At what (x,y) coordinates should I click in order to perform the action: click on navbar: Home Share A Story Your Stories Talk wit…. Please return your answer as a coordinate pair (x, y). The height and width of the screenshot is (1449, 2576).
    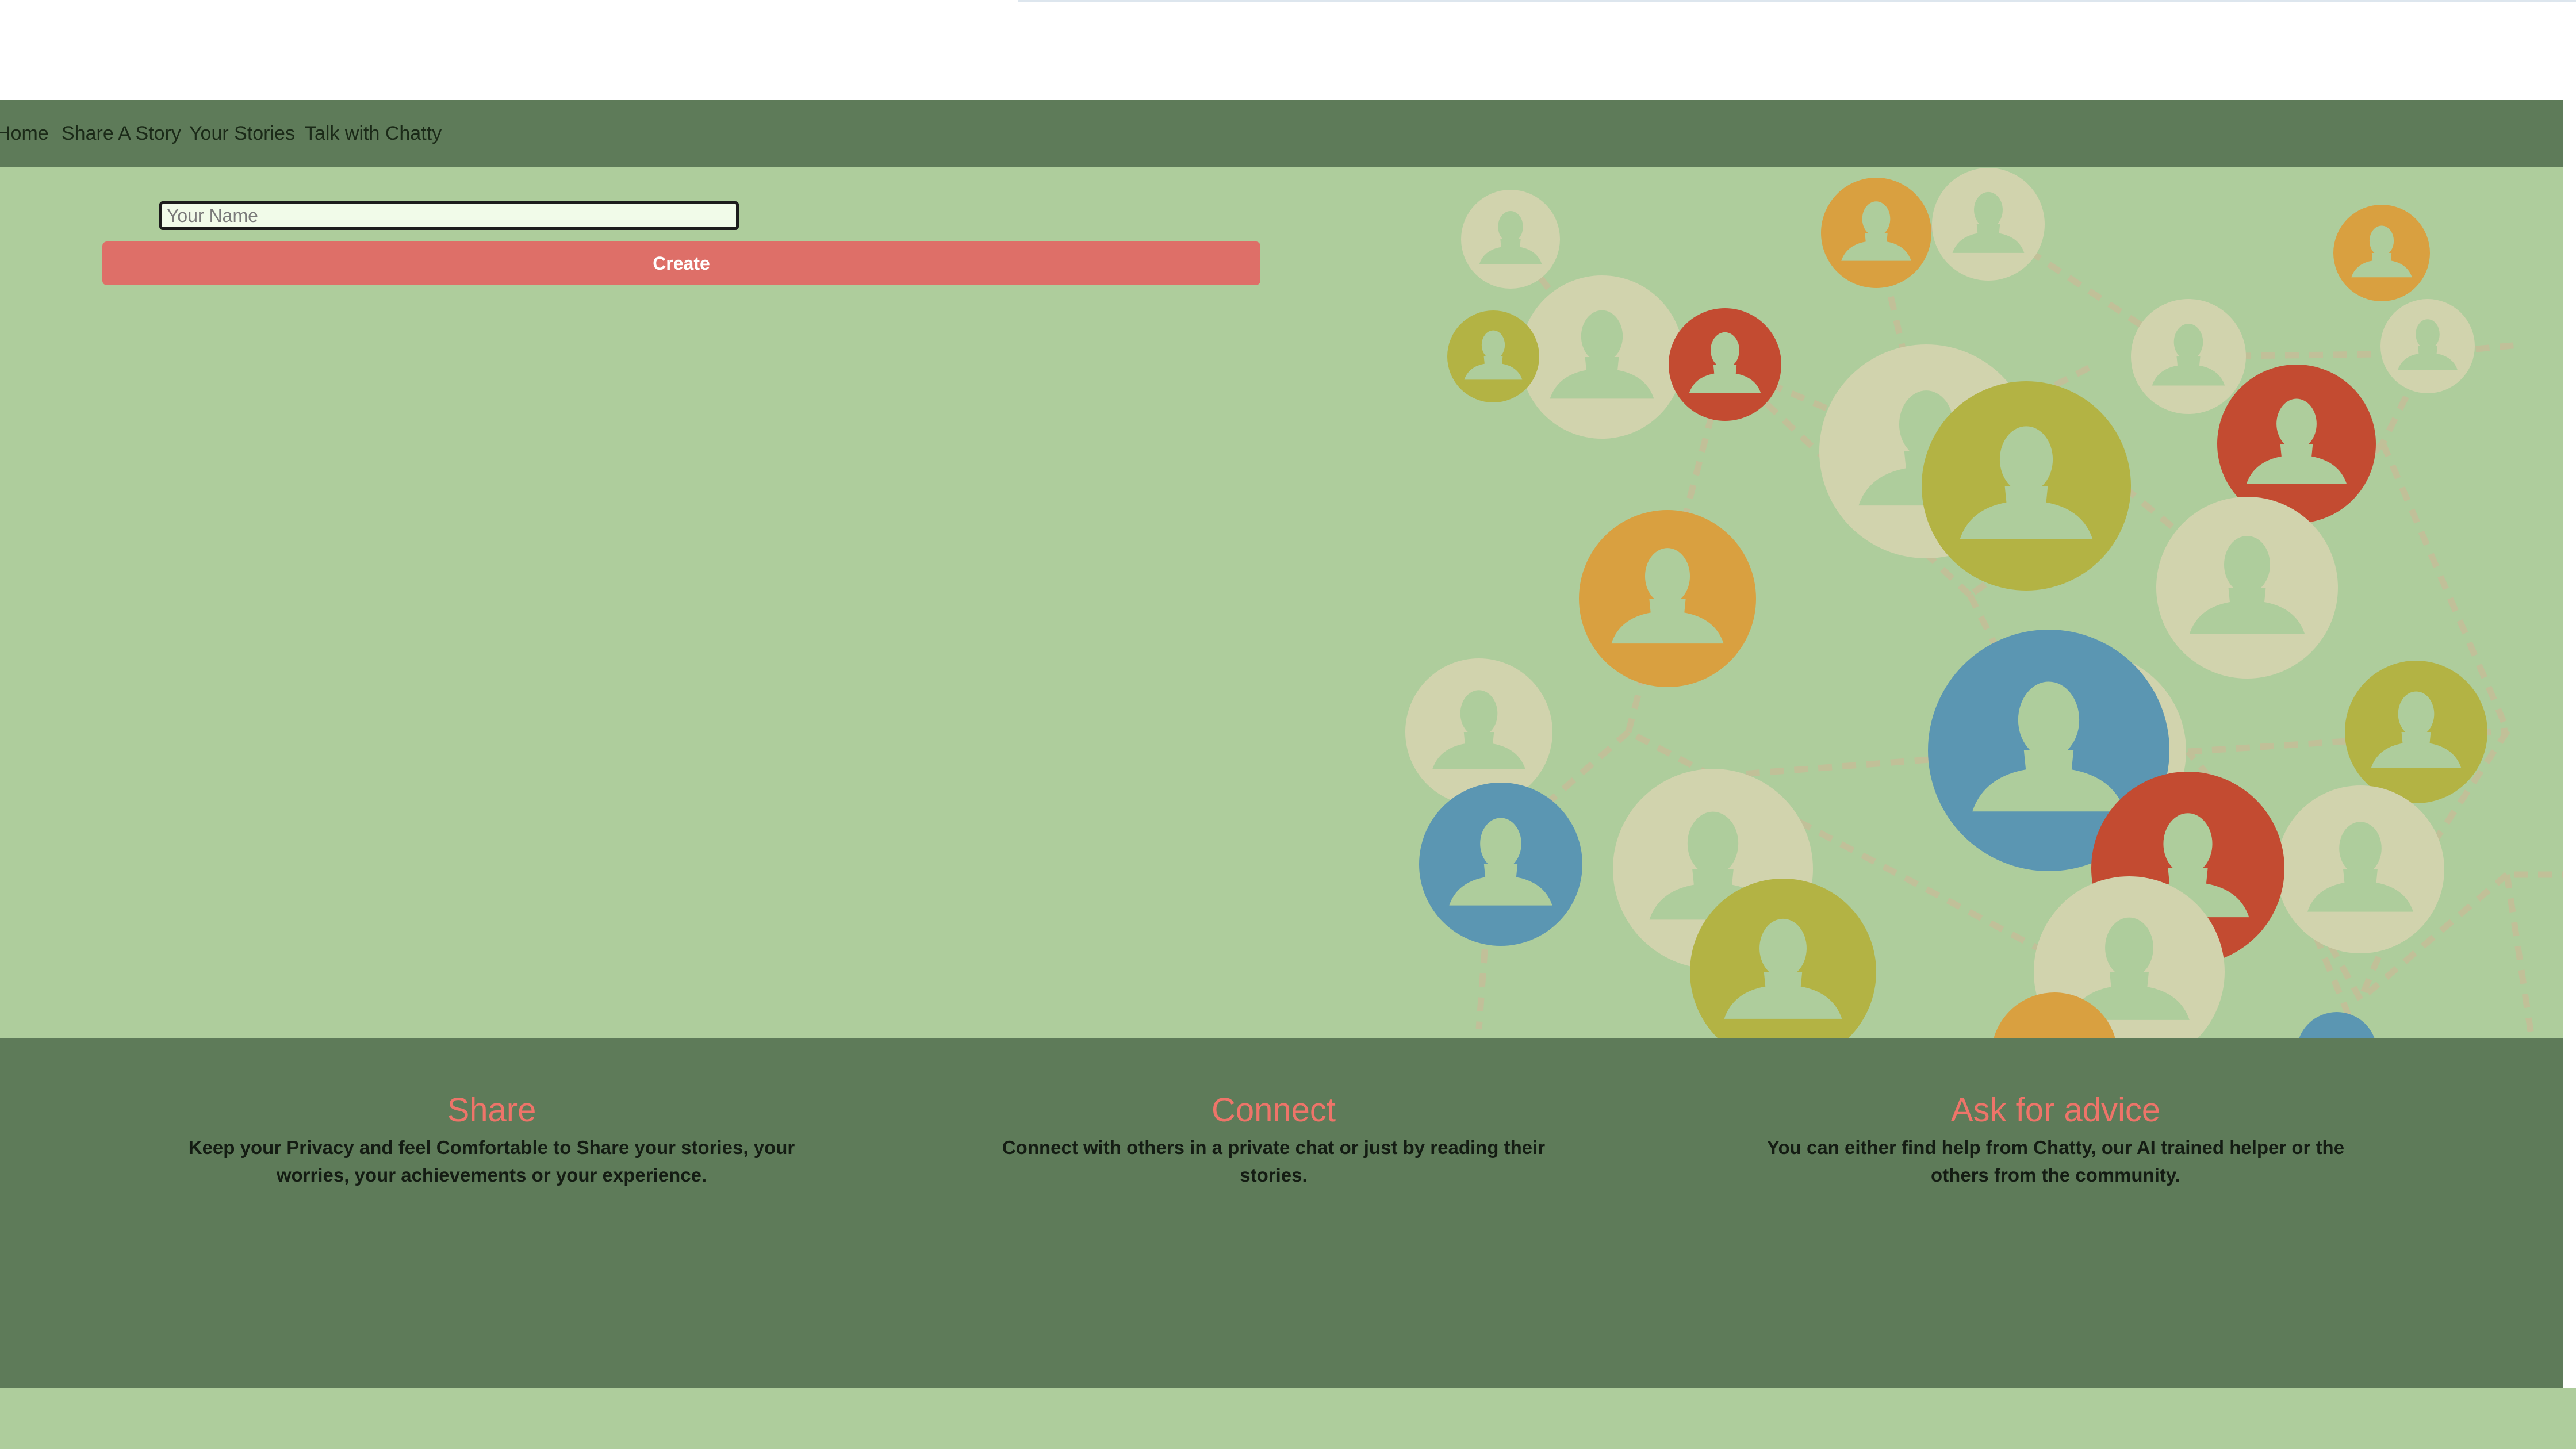
    Looking at the image, I should click on (1281, 133).